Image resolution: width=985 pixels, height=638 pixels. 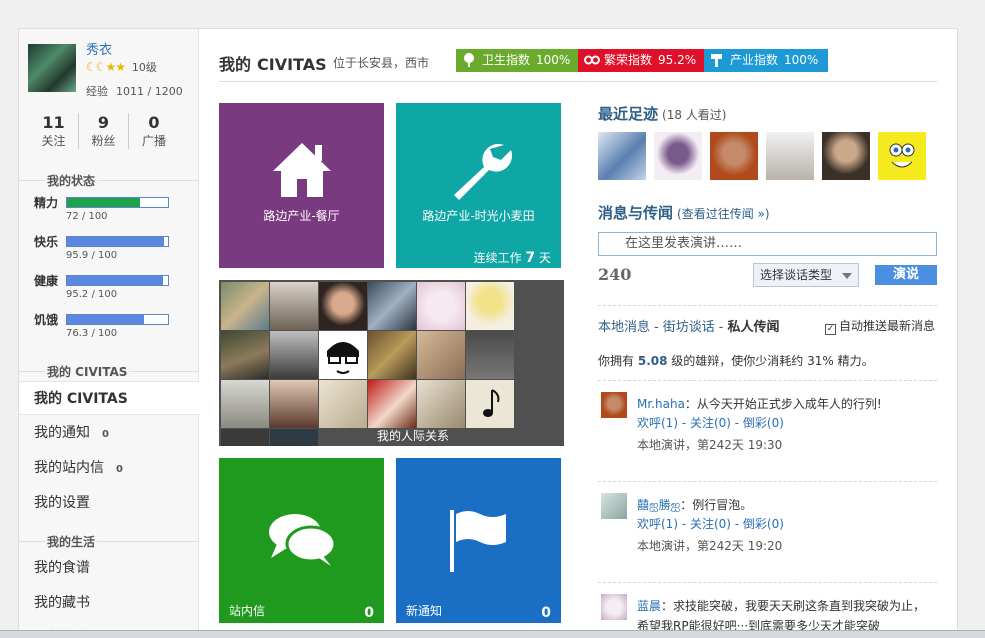 I want to click on following-count: 11 关注, so click(x=54, y=131).